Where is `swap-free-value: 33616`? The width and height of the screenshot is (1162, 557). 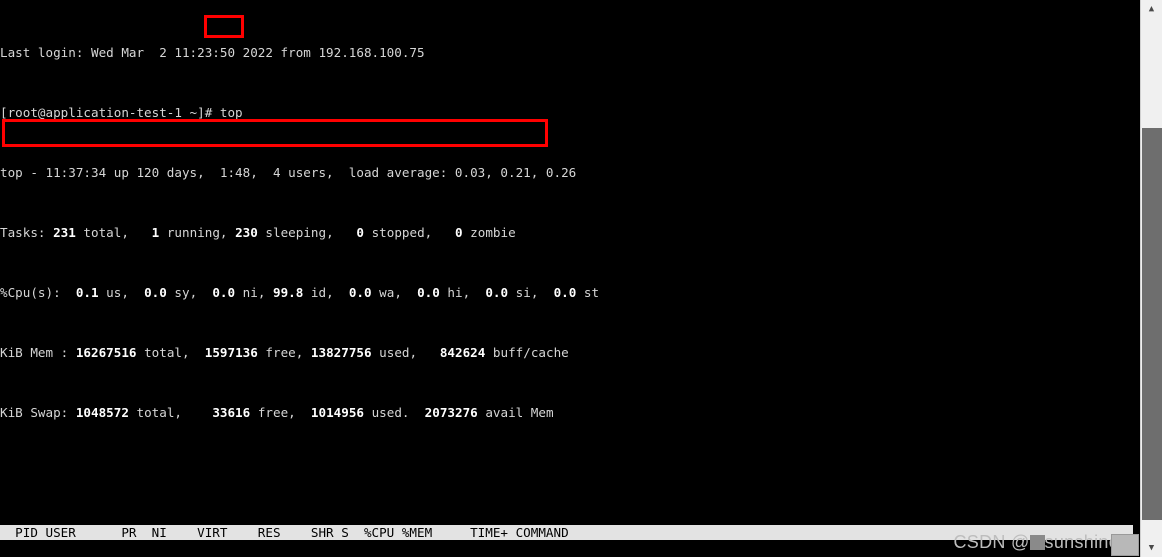
swap-free-value: 33616 is located at coordinates (231, 412).